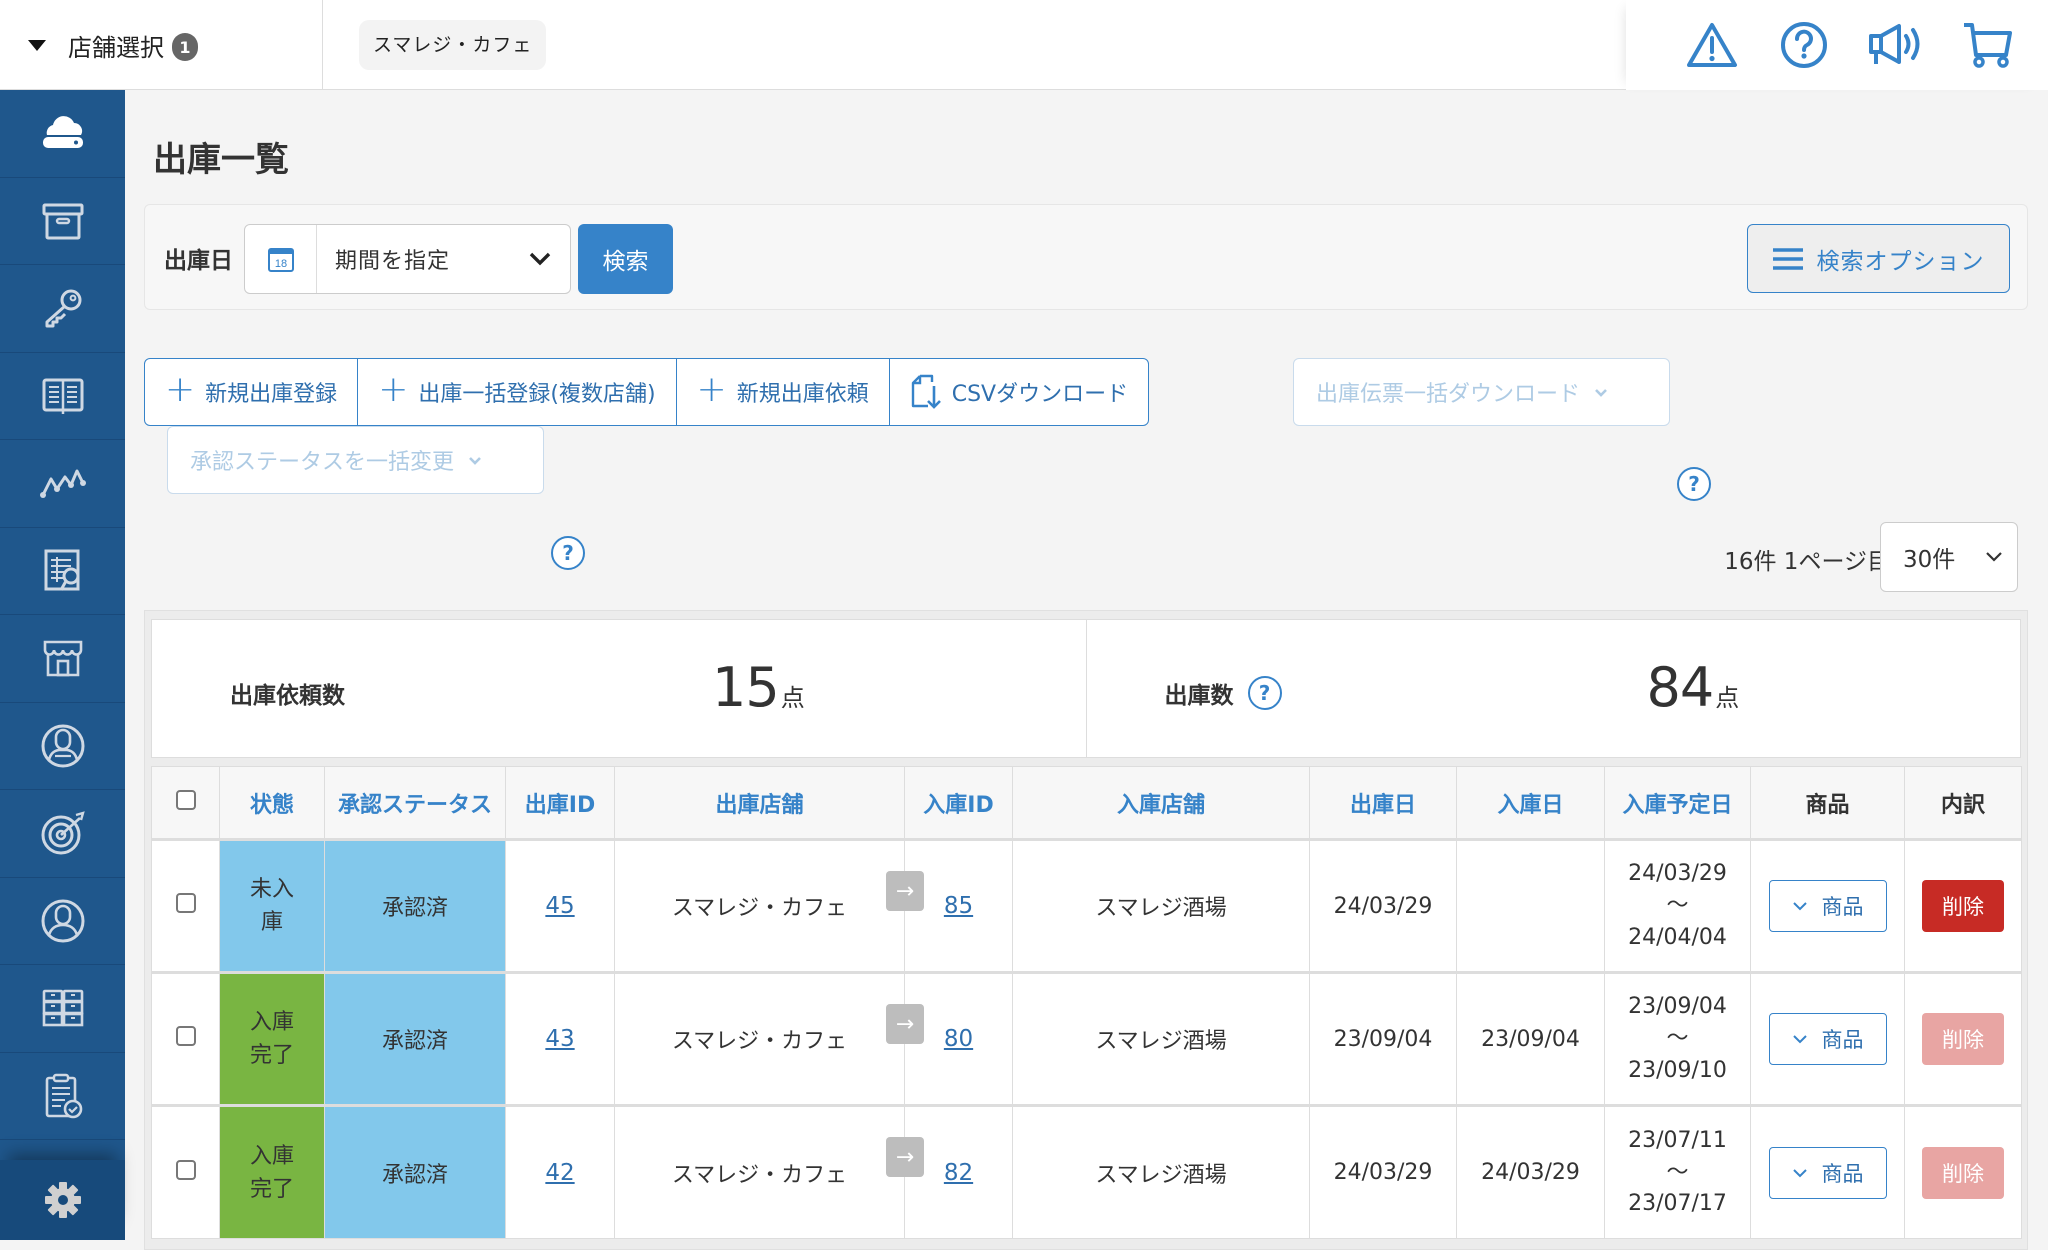 Image resolution: width=2048 pixels, height=1250 pixels. I want to click on calendar-day: 18, so click(280, 264).